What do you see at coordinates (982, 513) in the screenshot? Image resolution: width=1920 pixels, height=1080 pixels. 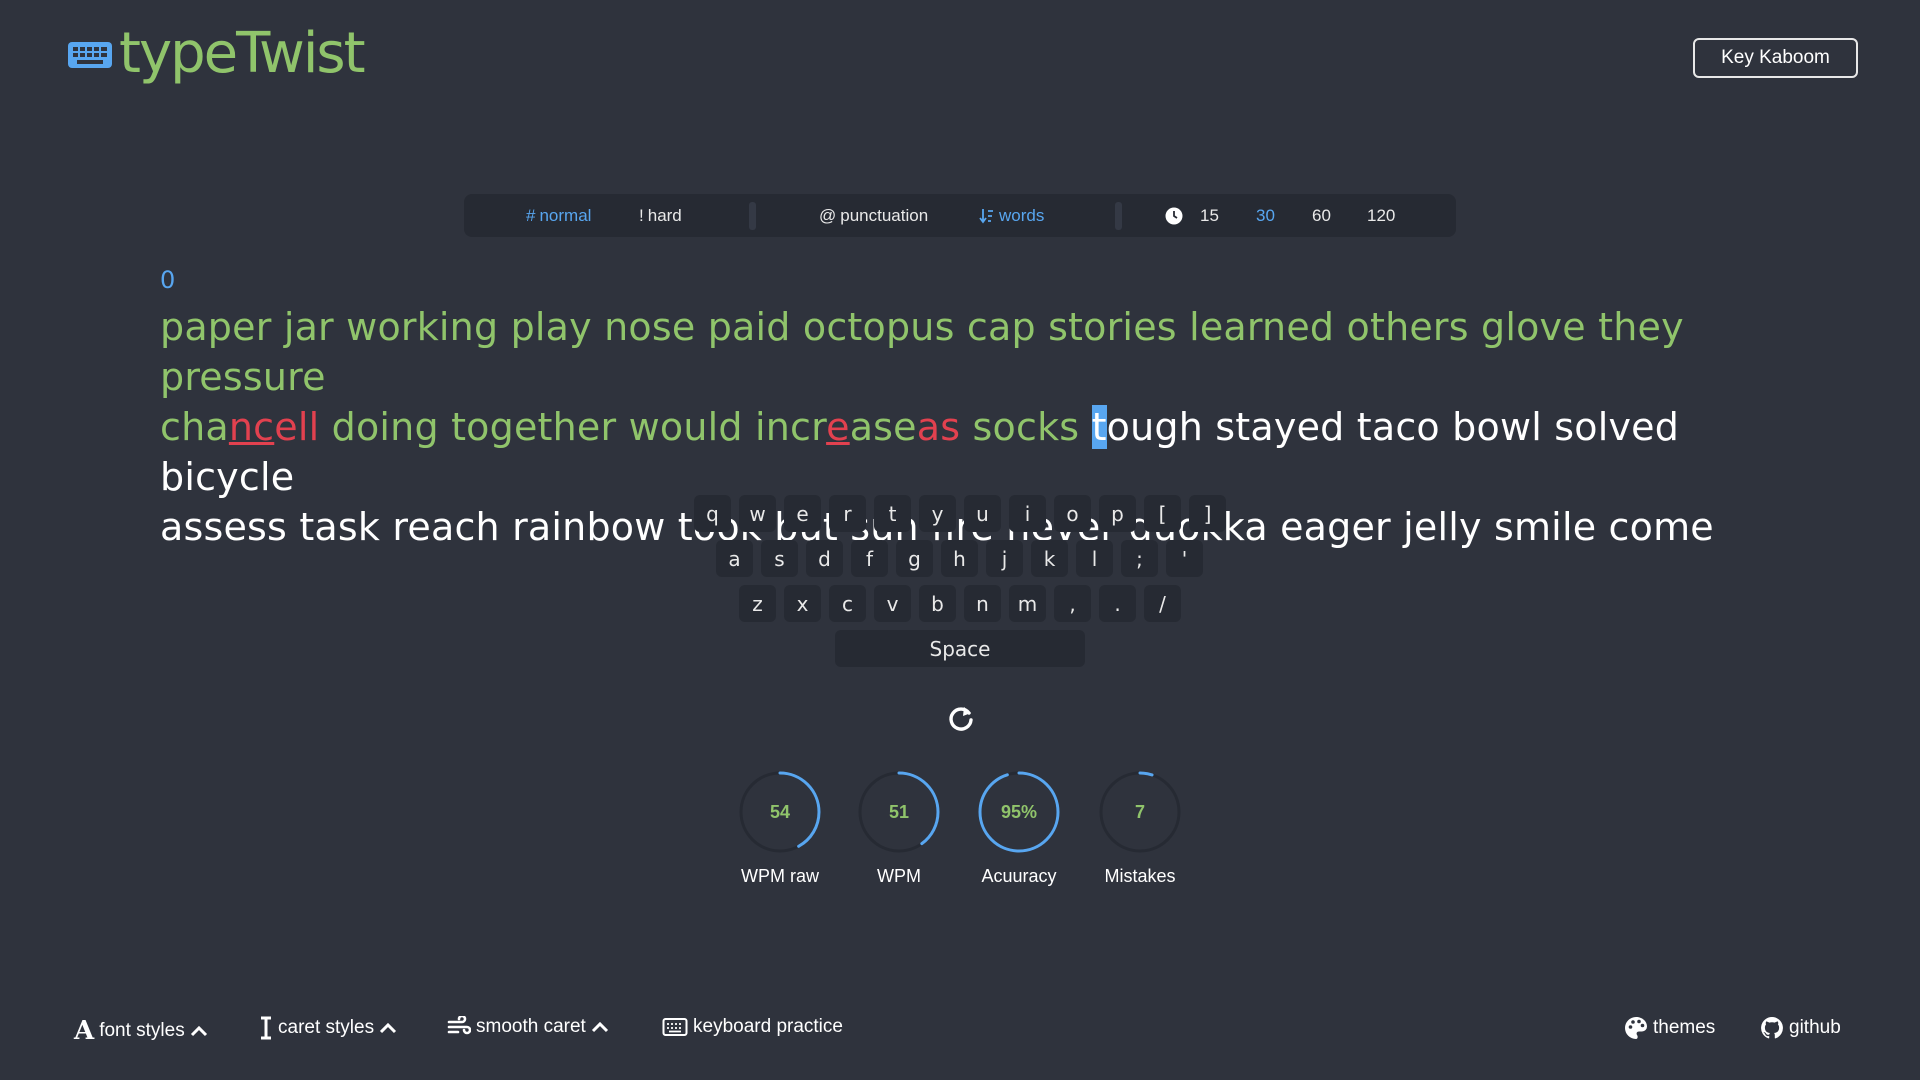 I see `key-u: u` at bounding box center [982, 513].